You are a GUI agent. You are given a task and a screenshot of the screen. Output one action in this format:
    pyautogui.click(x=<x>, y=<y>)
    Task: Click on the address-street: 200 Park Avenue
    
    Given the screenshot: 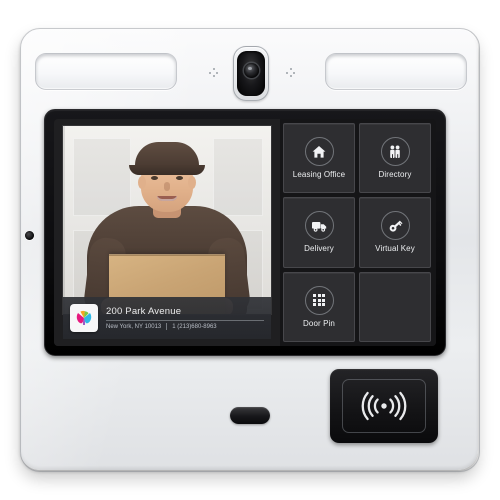 What is the action you would take?
    pyautogui.click(x=144, y=311)
    